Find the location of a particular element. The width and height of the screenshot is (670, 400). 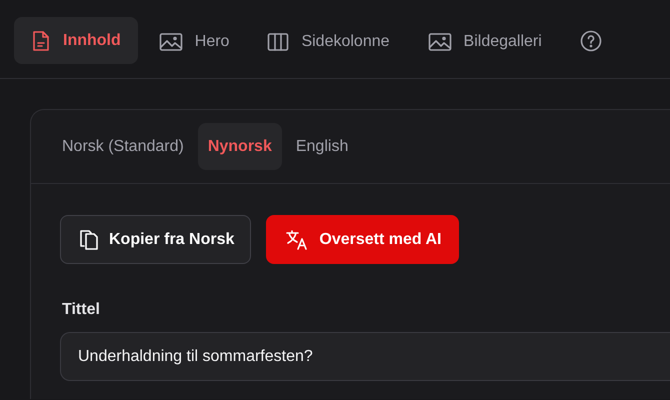

translate-button: Oversett med AI is located at coordinates (362, 239).